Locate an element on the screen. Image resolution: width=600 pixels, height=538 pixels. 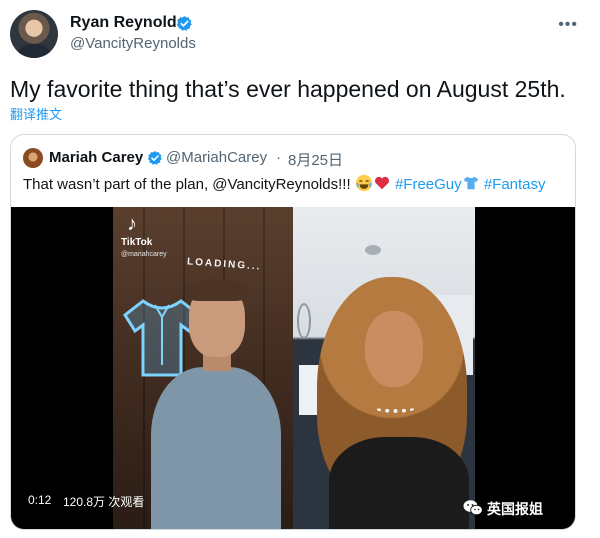
tiktok-username: @mariahcarey is located at coordinates (144, 254).